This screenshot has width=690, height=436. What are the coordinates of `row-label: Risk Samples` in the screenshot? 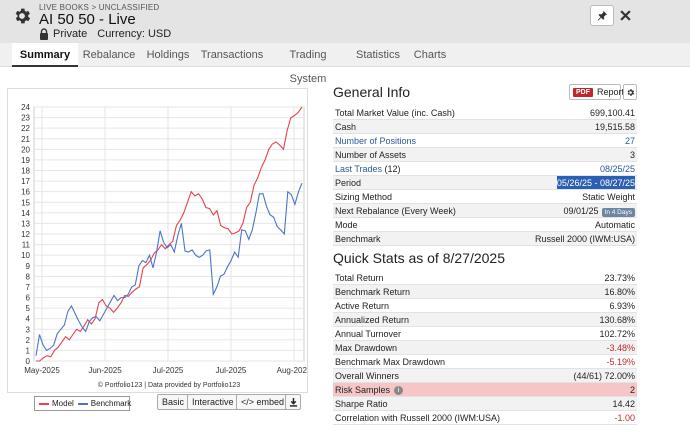 It's located at (363, 390).